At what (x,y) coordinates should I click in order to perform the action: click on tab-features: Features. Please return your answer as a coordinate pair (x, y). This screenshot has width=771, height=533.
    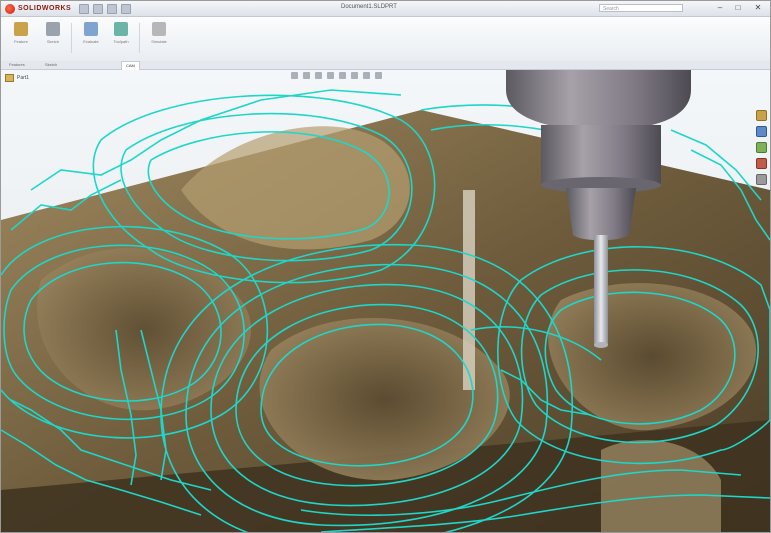
    Looking at the image, I should click on (17, 65).